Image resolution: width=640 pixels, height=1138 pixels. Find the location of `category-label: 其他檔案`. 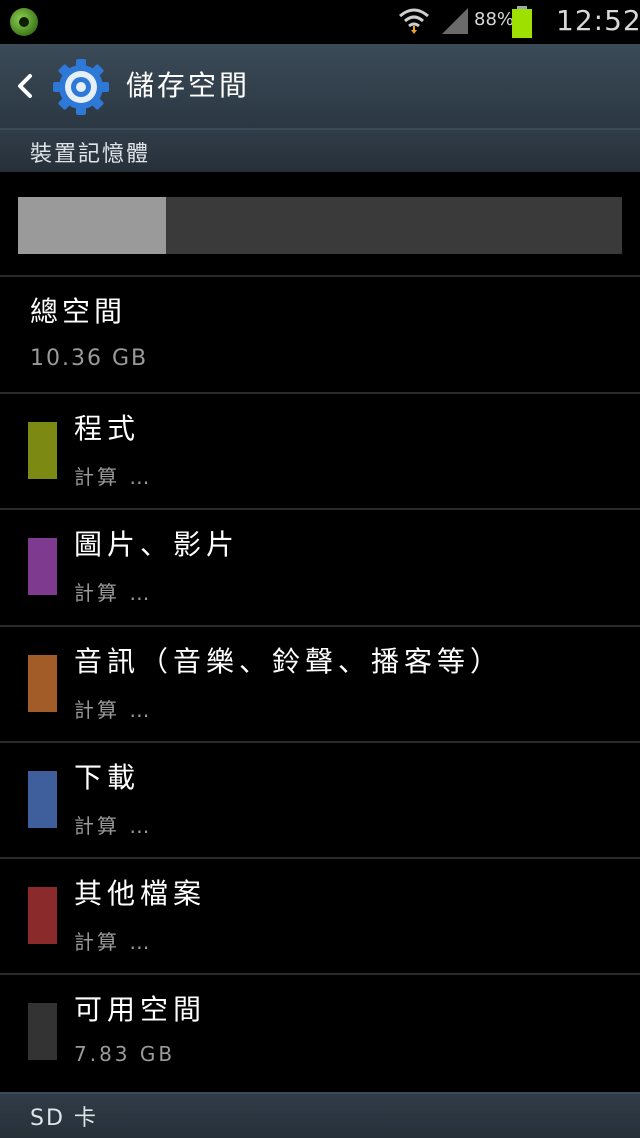

category-label: 其他檔案 is located at coordinates (140, 893).